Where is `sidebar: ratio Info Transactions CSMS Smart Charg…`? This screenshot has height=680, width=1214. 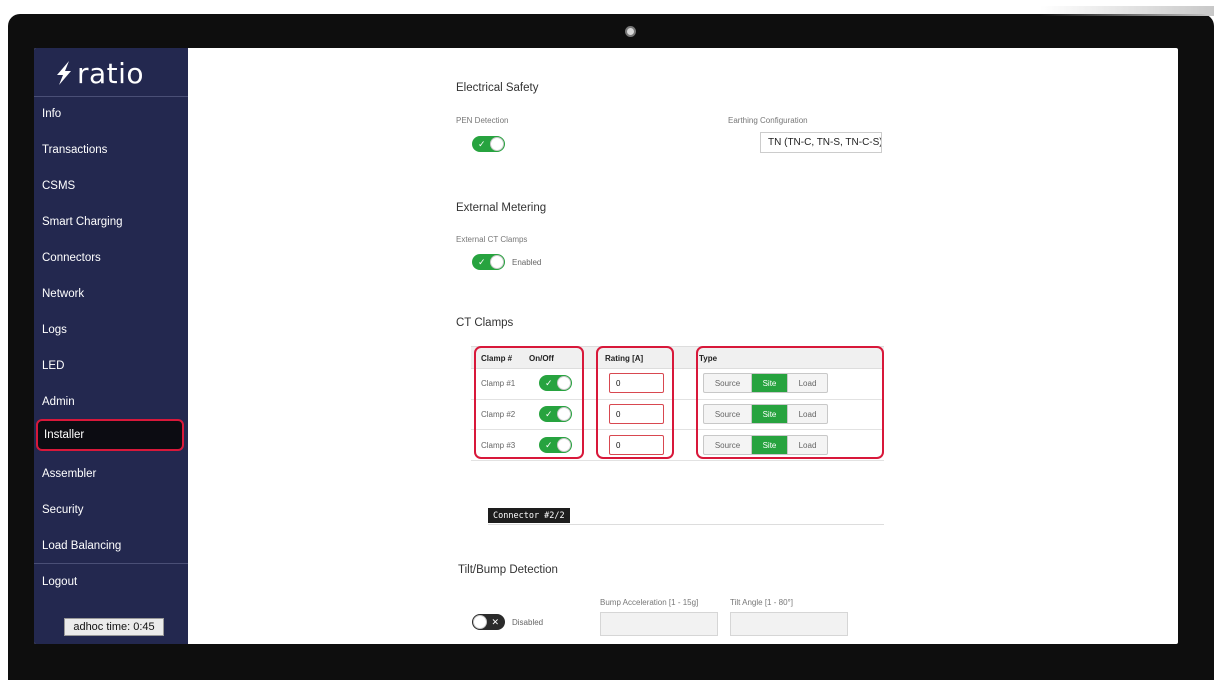
sidebar: ratio Info Transactions CSMS Smart Charg… is located at coordinates (111, 346).